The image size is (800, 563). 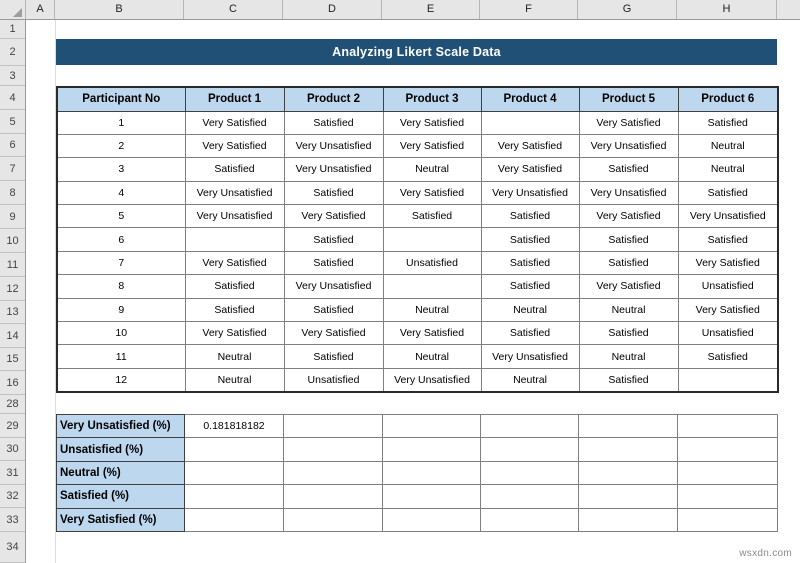 I want to click on select-all-corner, so click(x=13, y=9).